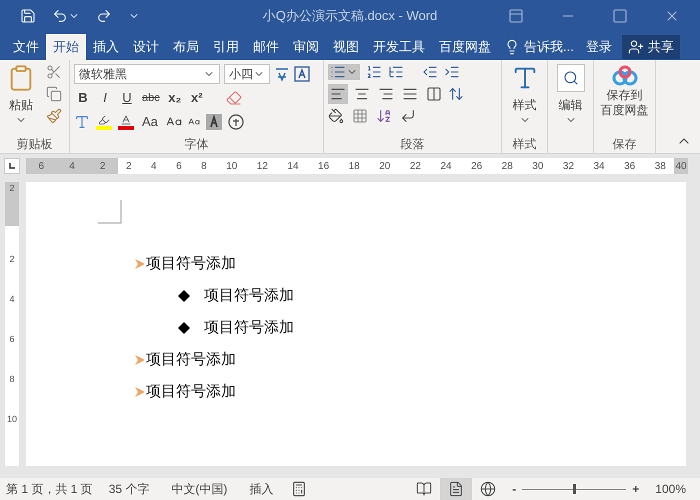 The image size is (700, 500). Describe the element at coordinates (126, 122) in the screenshot. I see `font-color-icon` at that location.